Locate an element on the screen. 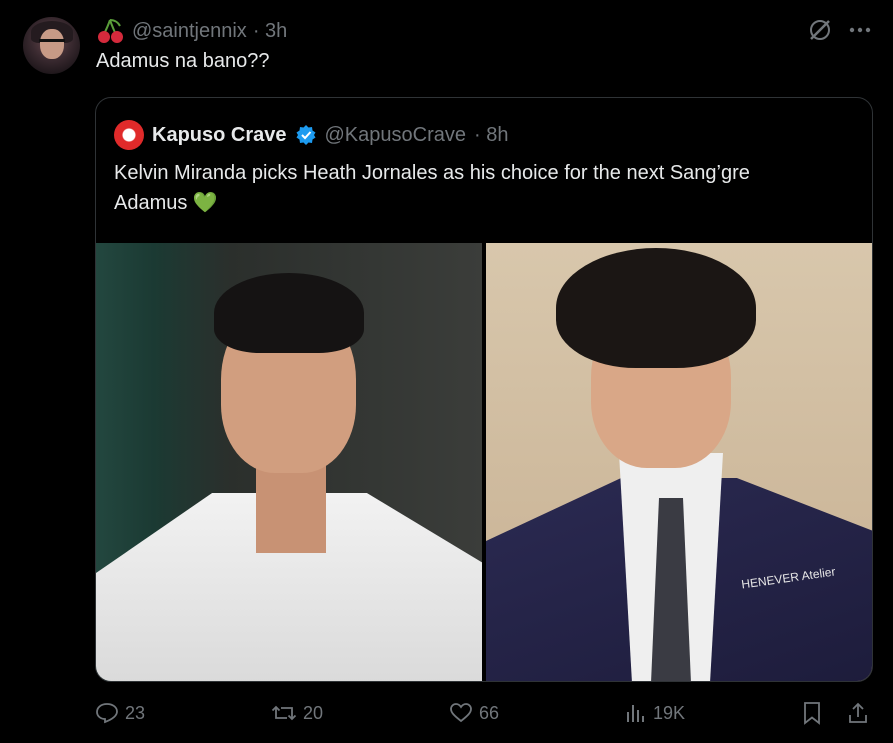  quoted-tweet-time: · 8h is located at coordinates (491, 135).